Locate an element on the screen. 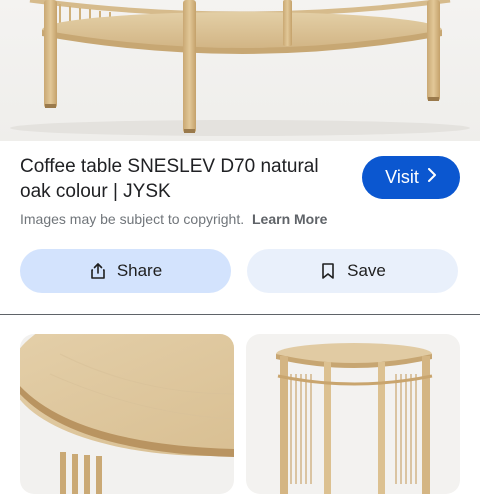  copyright-text: Images may be subject to copyright. is located at coordinates (132, 219).